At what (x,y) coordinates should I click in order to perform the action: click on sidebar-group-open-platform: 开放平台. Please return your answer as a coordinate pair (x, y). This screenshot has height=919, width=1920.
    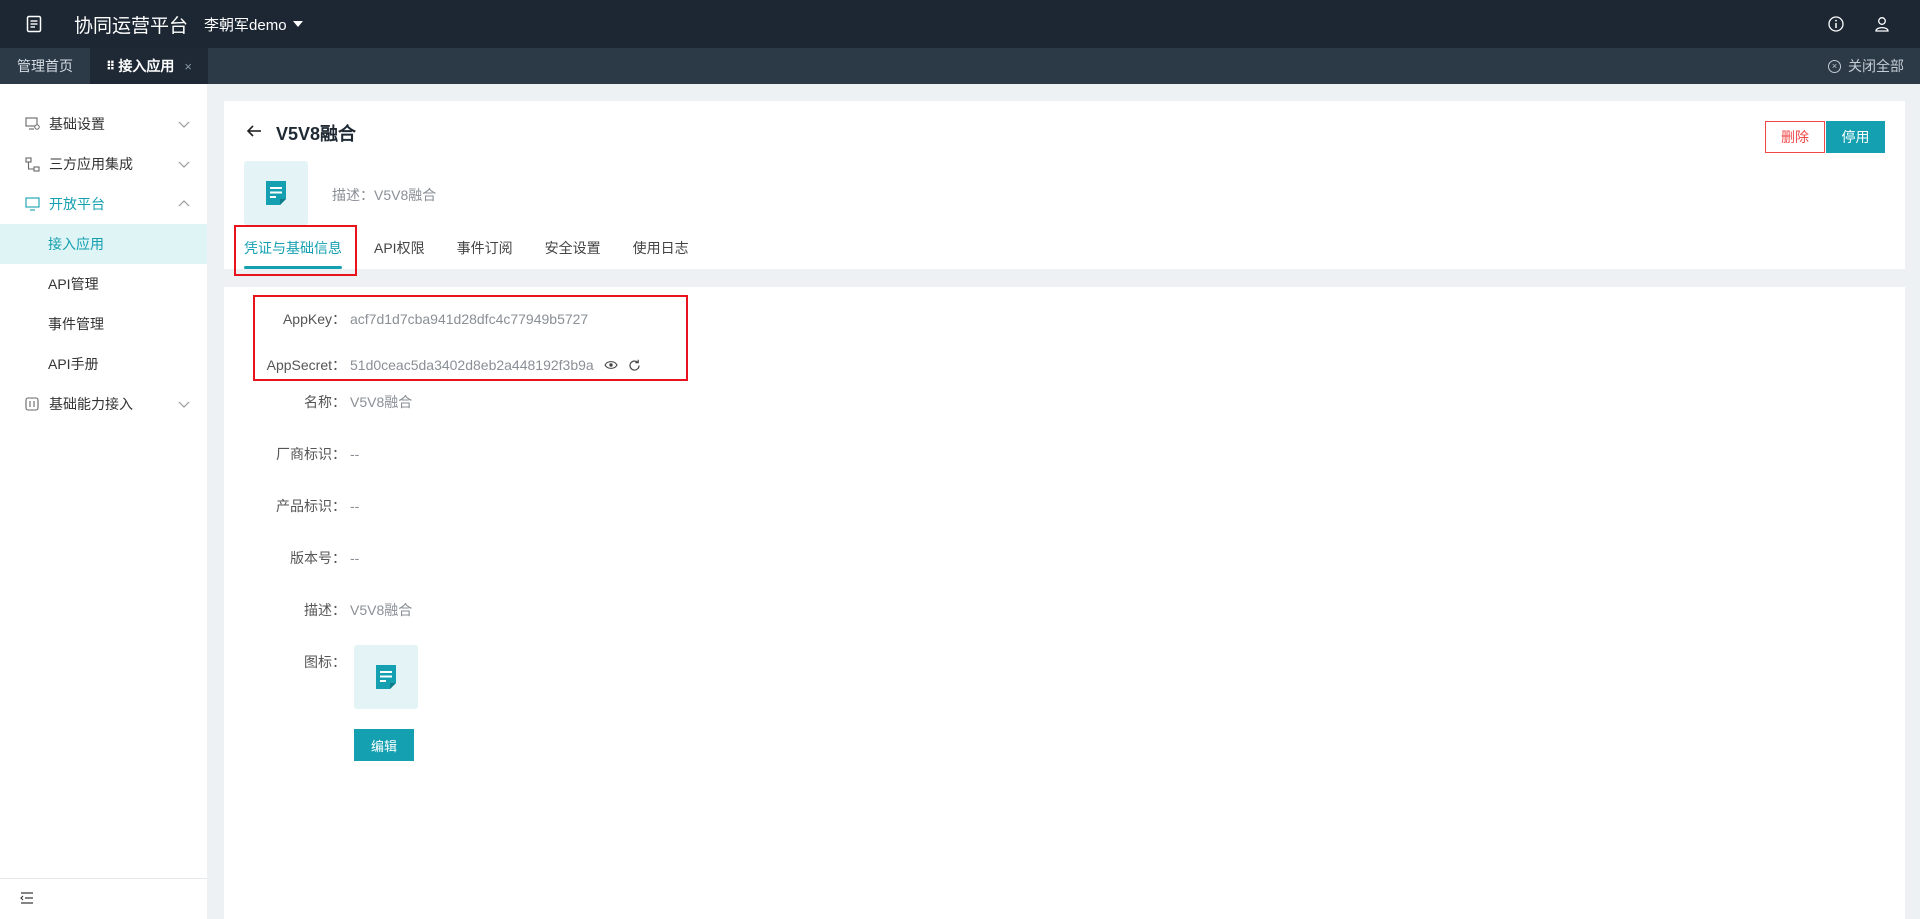
    Looking at the image, I should click on (103, 204).